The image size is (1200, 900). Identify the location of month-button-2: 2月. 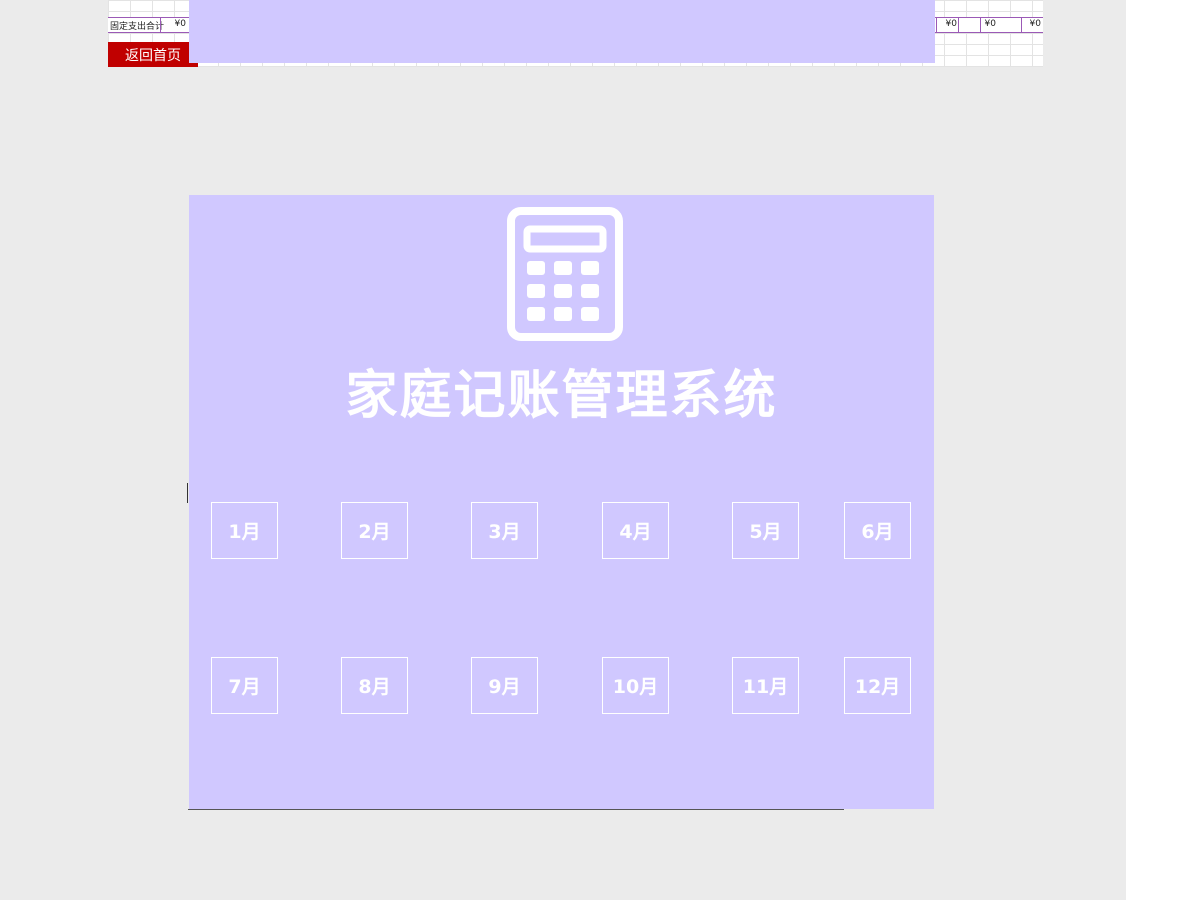
(374, 530).